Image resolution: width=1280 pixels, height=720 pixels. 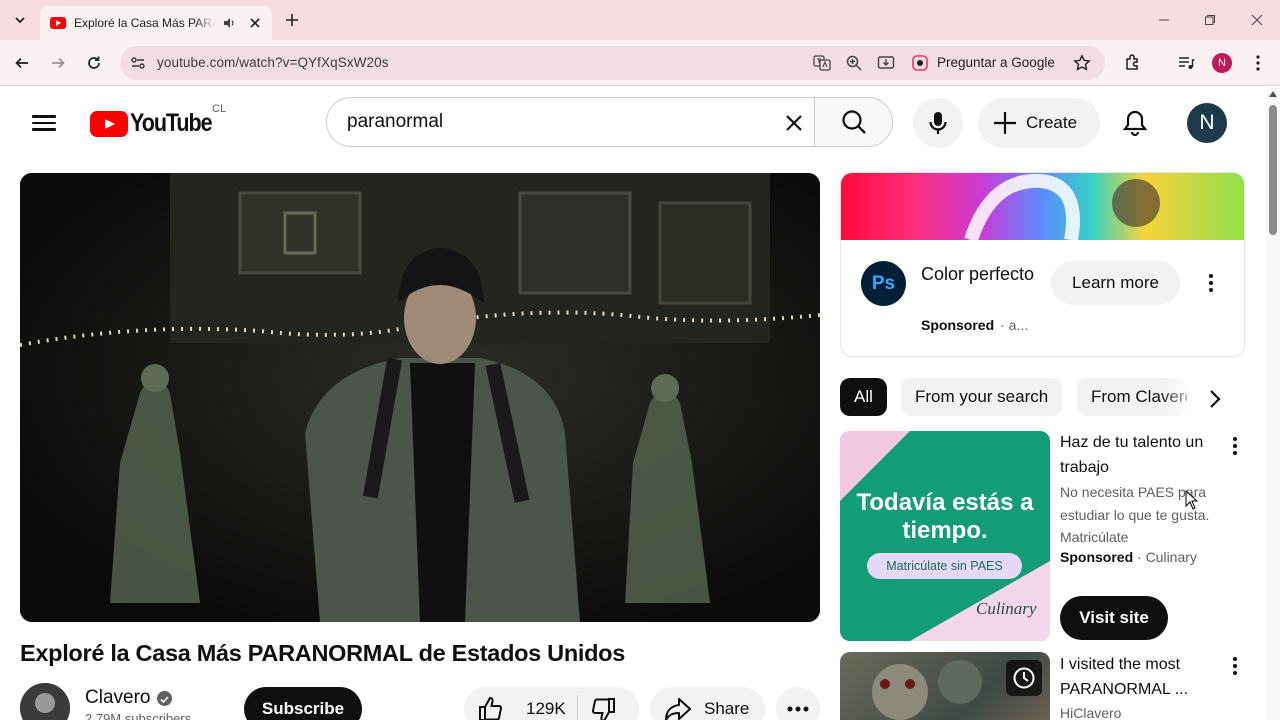 What do you see at coordinates (521, 707) in the screenshot?
I see `like-button: 129K` at bounding box center [521, 707].